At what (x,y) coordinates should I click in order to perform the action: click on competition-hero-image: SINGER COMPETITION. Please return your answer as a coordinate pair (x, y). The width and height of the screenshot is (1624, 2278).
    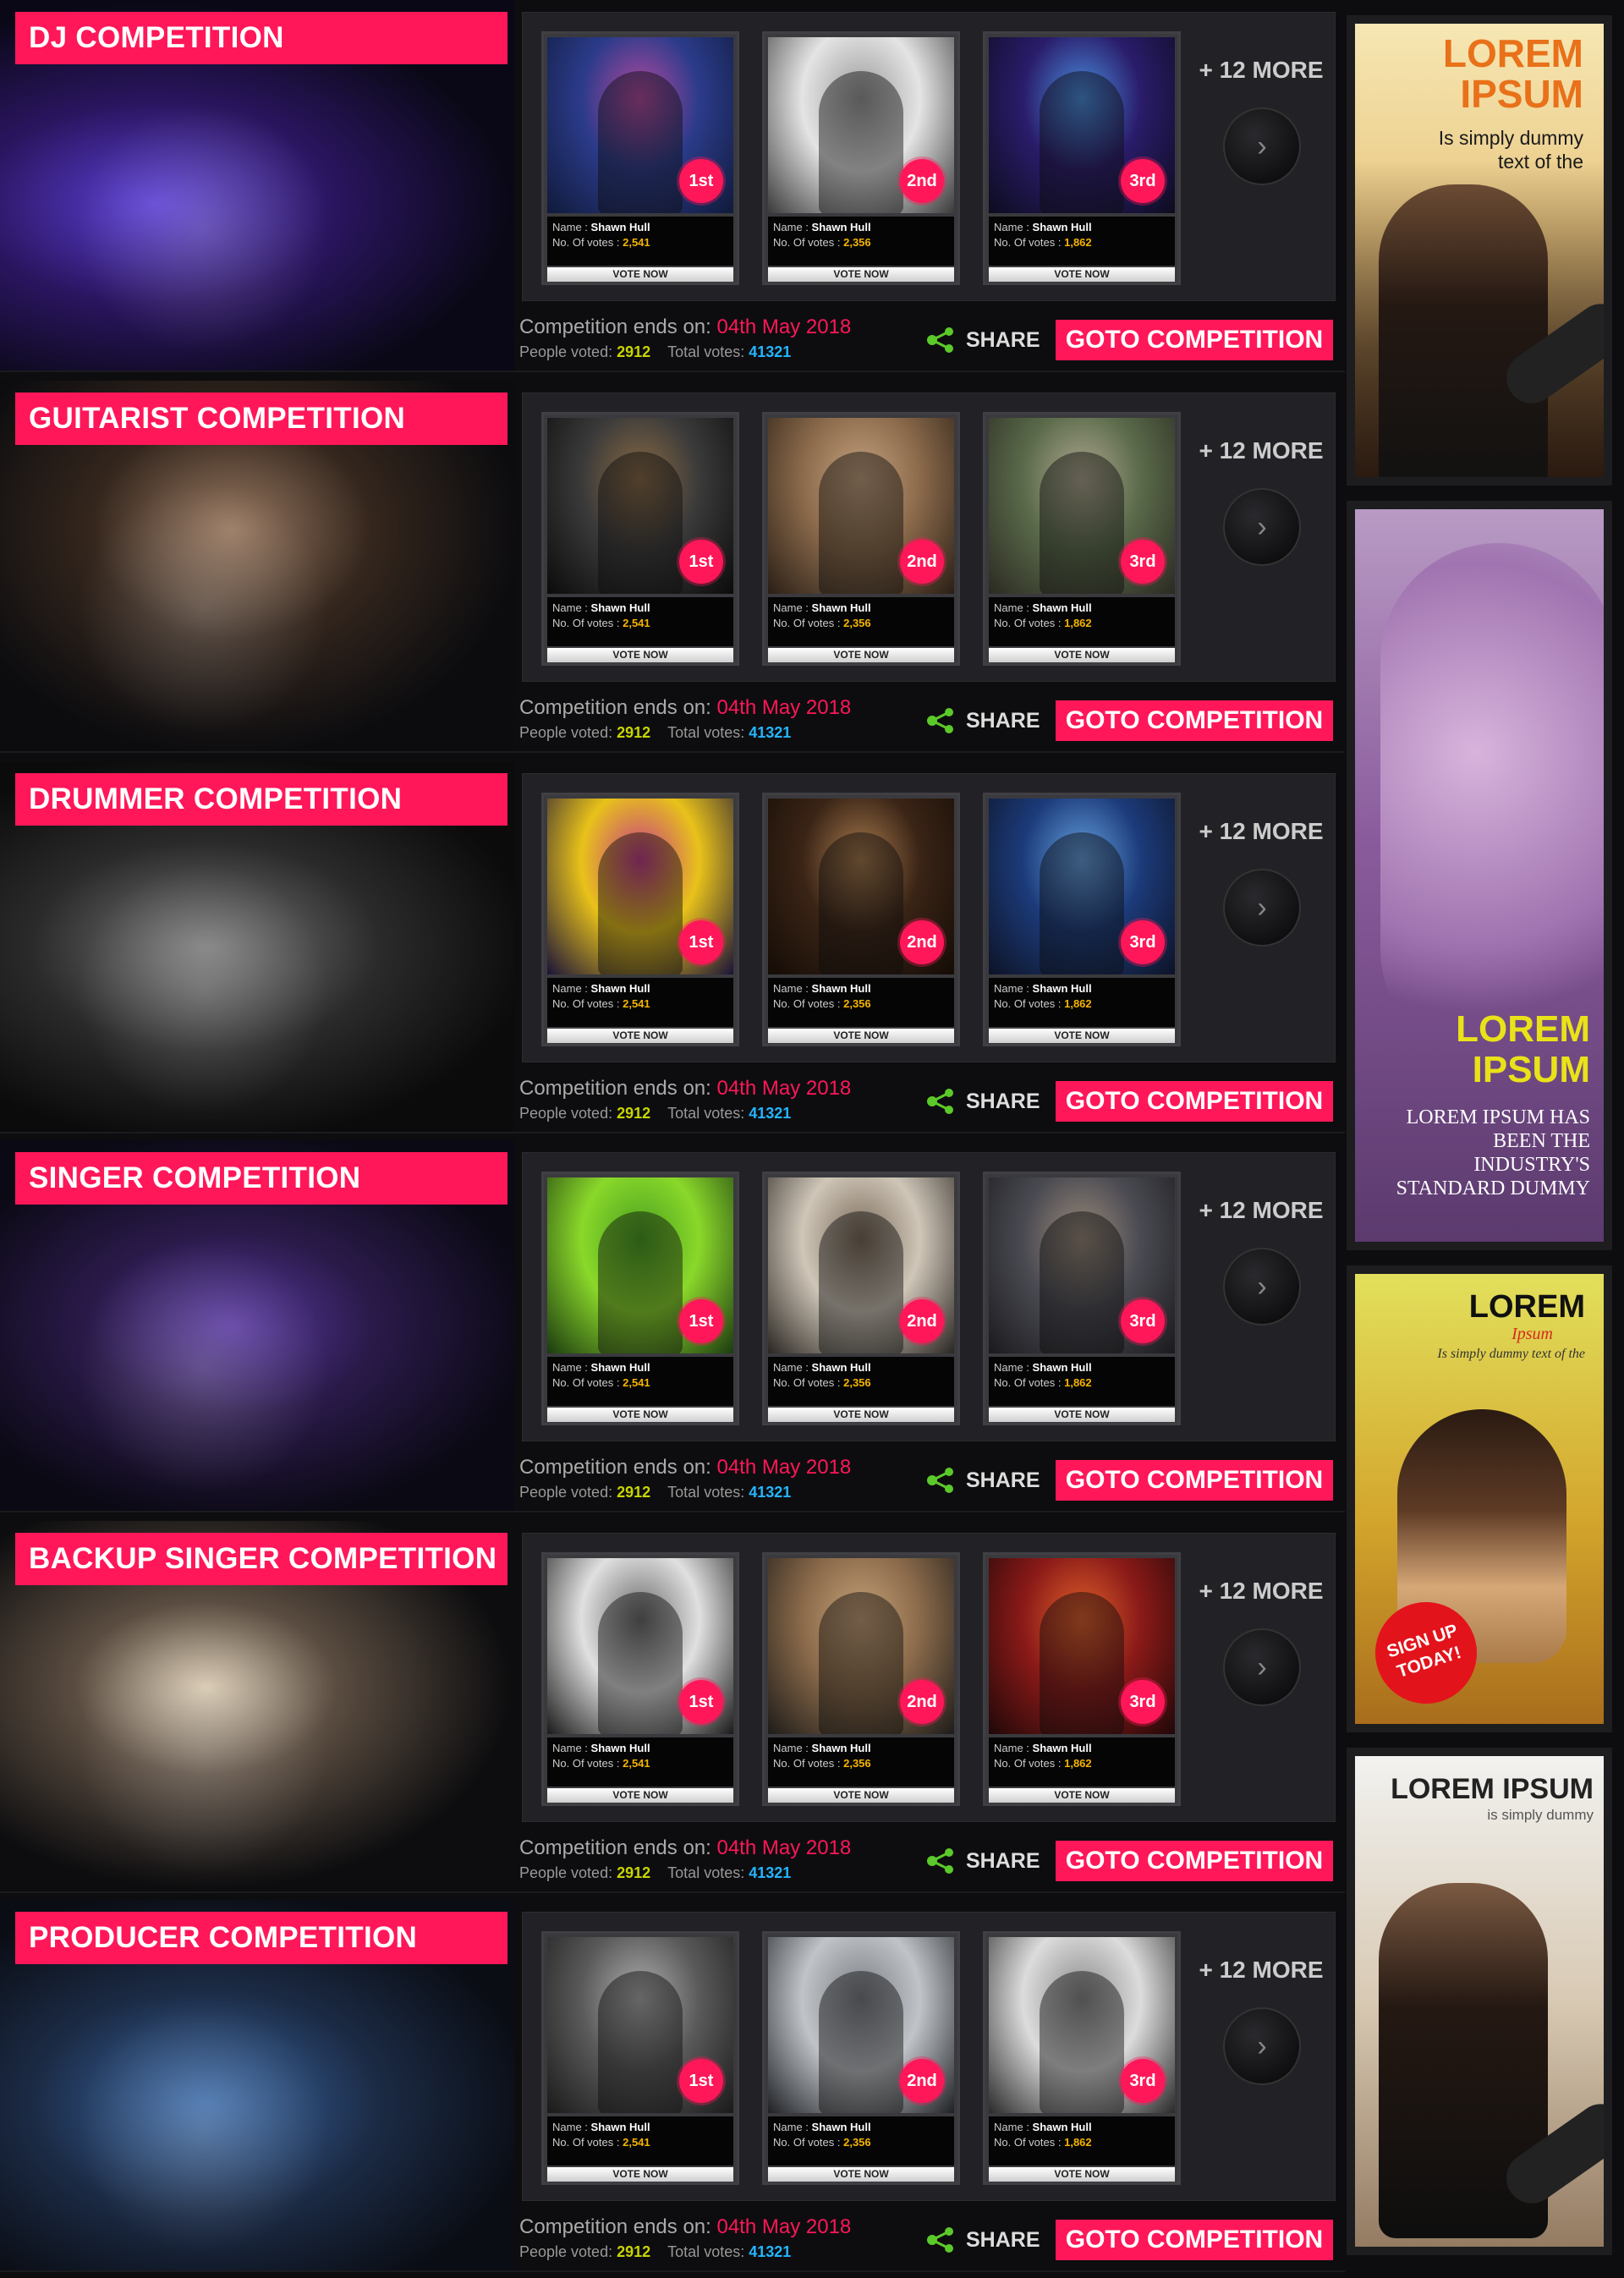
    Looking at the image, I should click on (257, 1326).